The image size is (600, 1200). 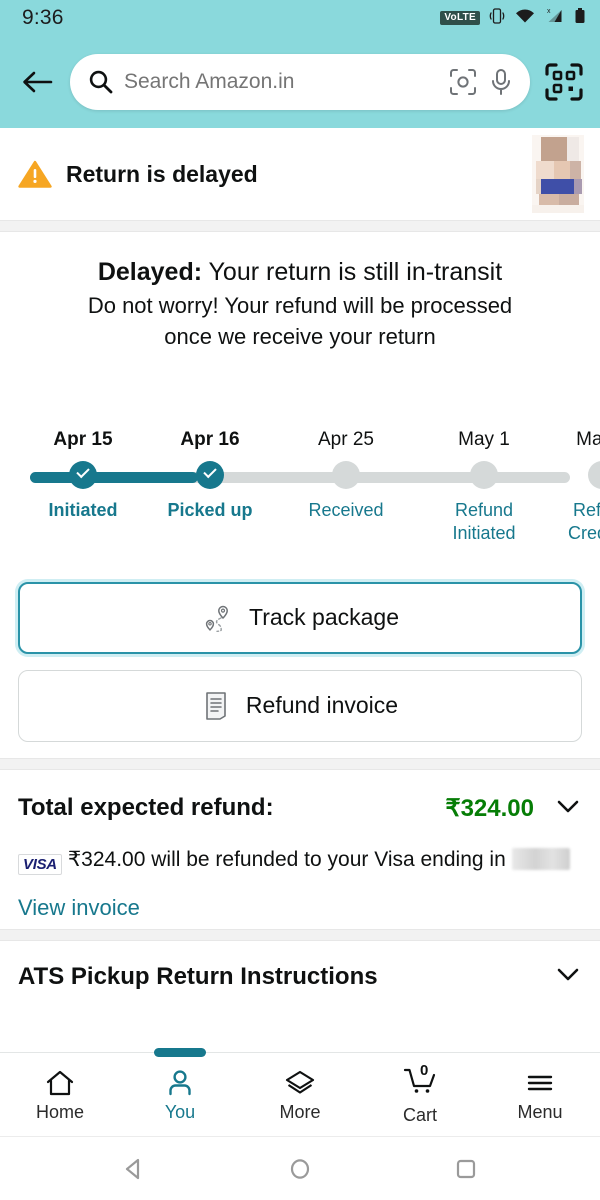 What do you see at coordinates (558, 174) in the screenshot?
I see `product-thumbnail` at bounding box center [558, 174].